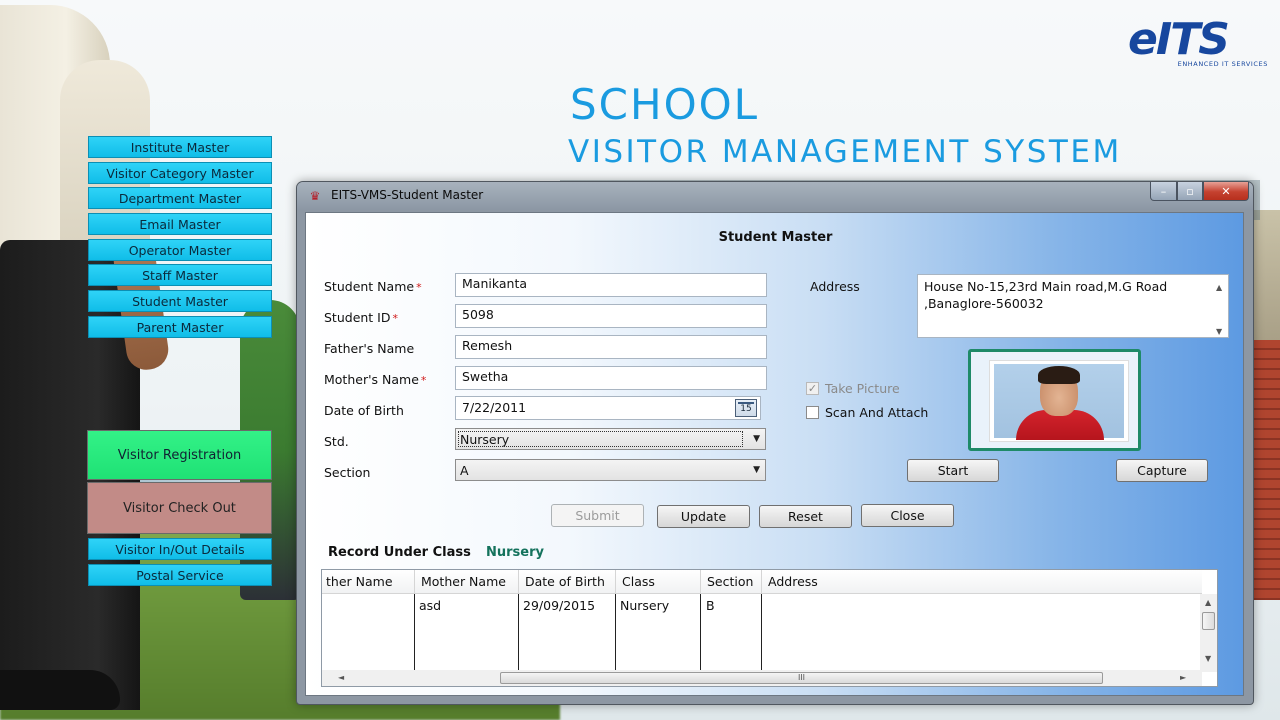  Describe the element at coordinates (597, 515) in the screenshot. I see `submit-button: Submit` at that location.